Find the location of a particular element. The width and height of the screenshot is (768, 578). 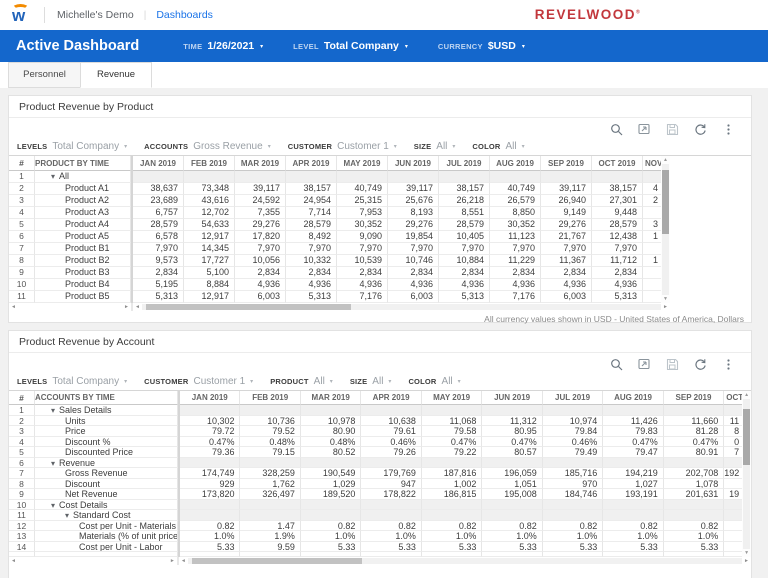

data-cell: 29,276 is located at coordinates (413, 225).